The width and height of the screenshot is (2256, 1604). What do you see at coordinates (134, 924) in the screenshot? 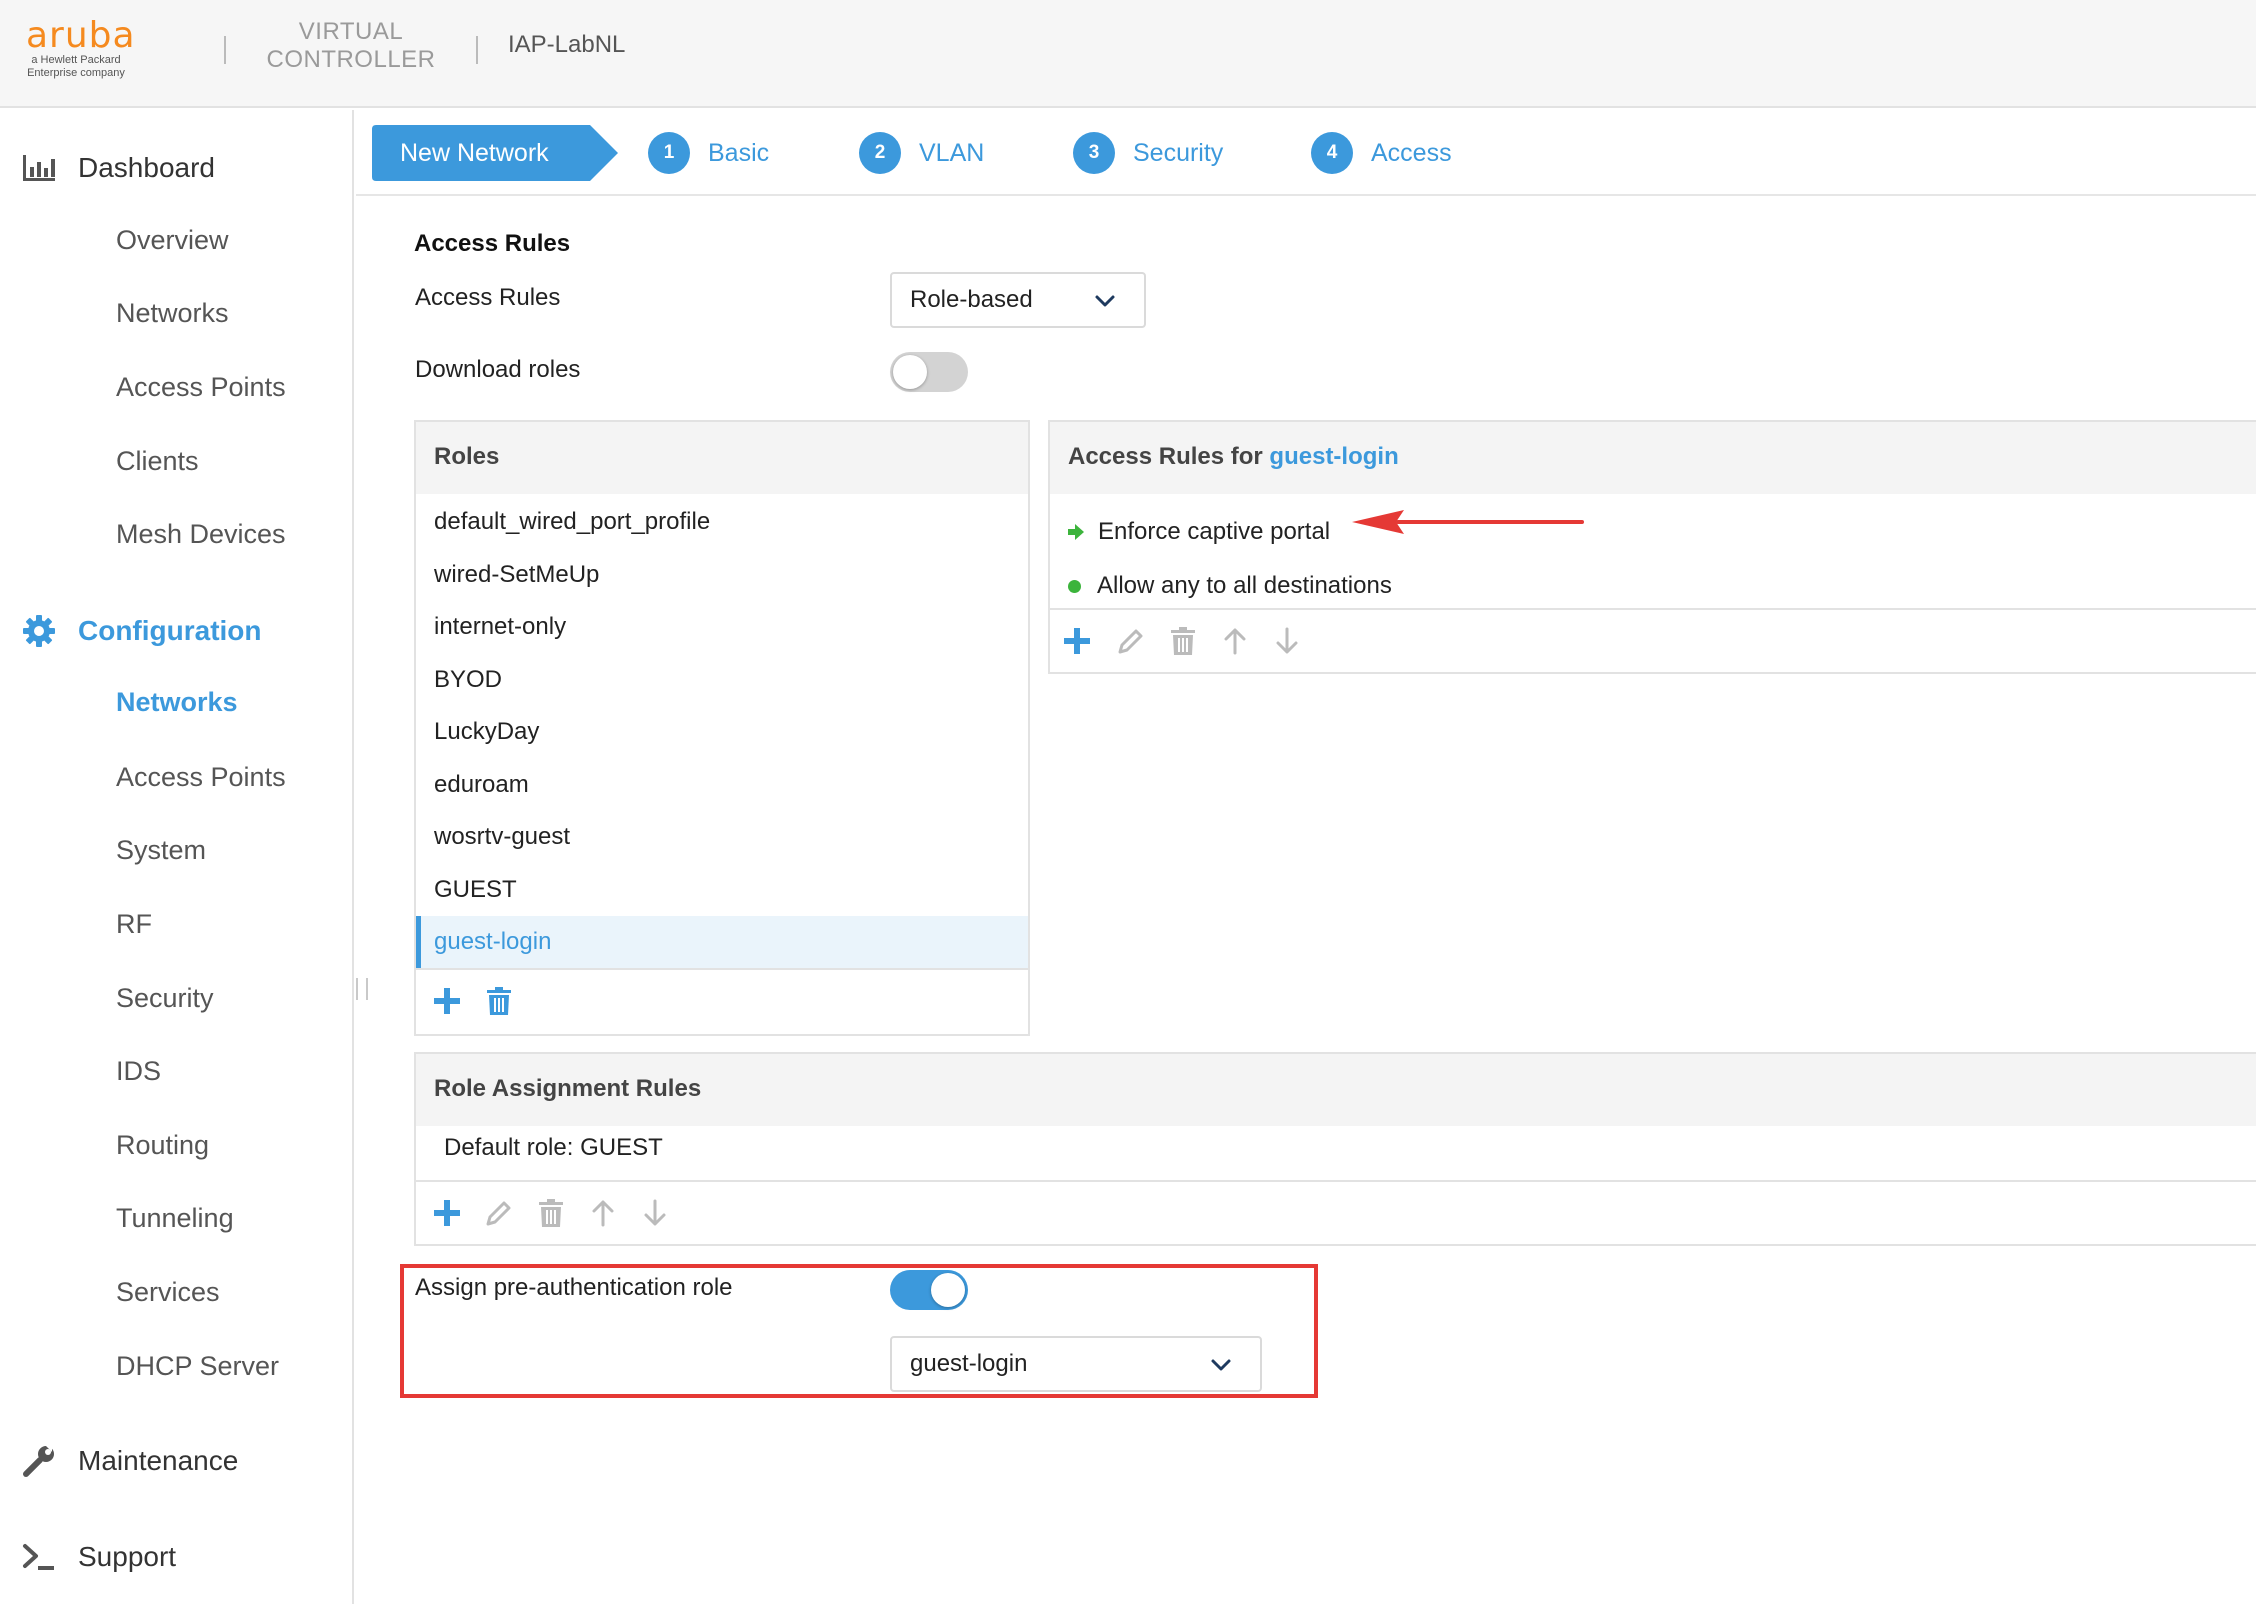
I see `sidebar-item-rf: RF` at bounding box center [134, 924].